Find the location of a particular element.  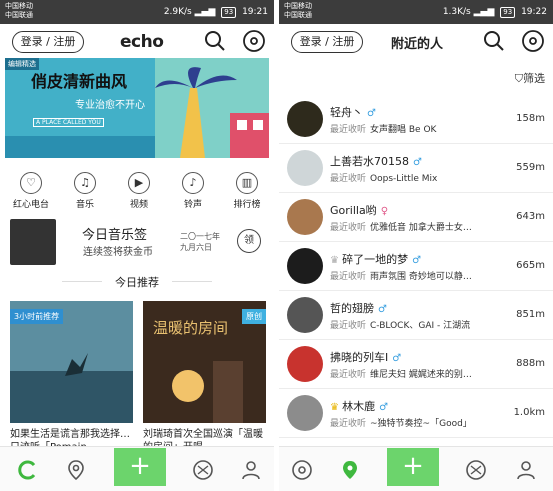

divider is located at coordinates (192, 281).